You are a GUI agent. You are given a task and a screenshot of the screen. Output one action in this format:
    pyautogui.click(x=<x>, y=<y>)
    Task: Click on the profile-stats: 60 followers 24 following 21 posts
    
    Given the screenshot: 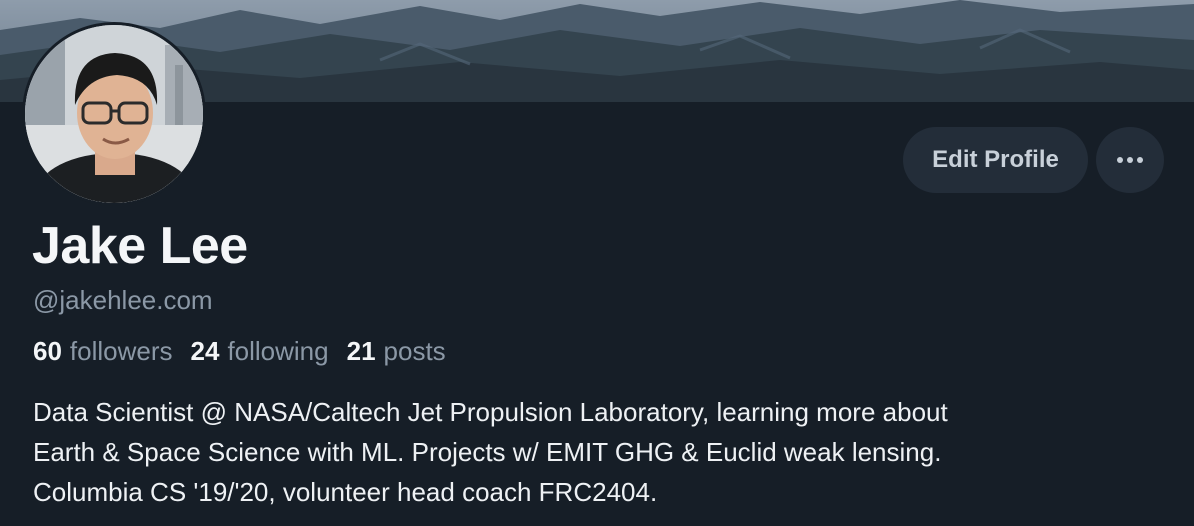 What is the action you would take?
    pyautogui.click(x=248, y=351)
    